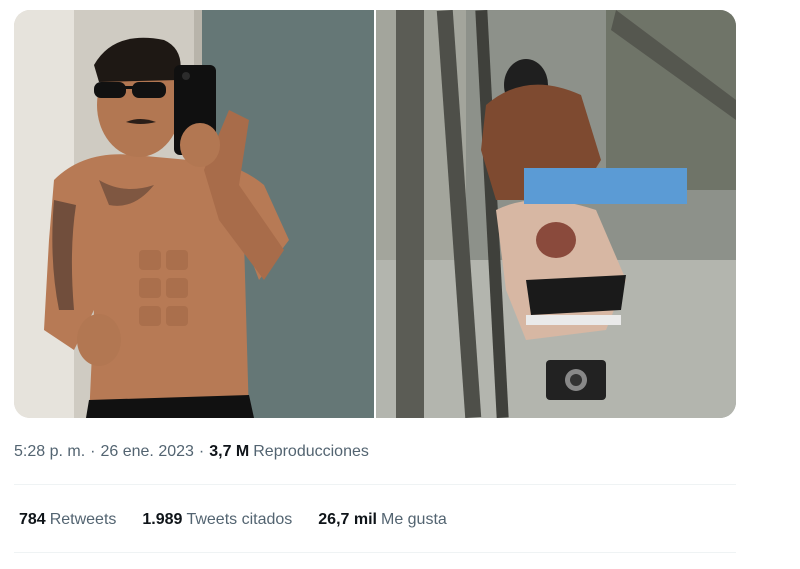 The image size is (800, 569). Describe the element at coordinates (239, 519) in the screenshot. I see `quote-tweets-label: Tweets citados` at that location.